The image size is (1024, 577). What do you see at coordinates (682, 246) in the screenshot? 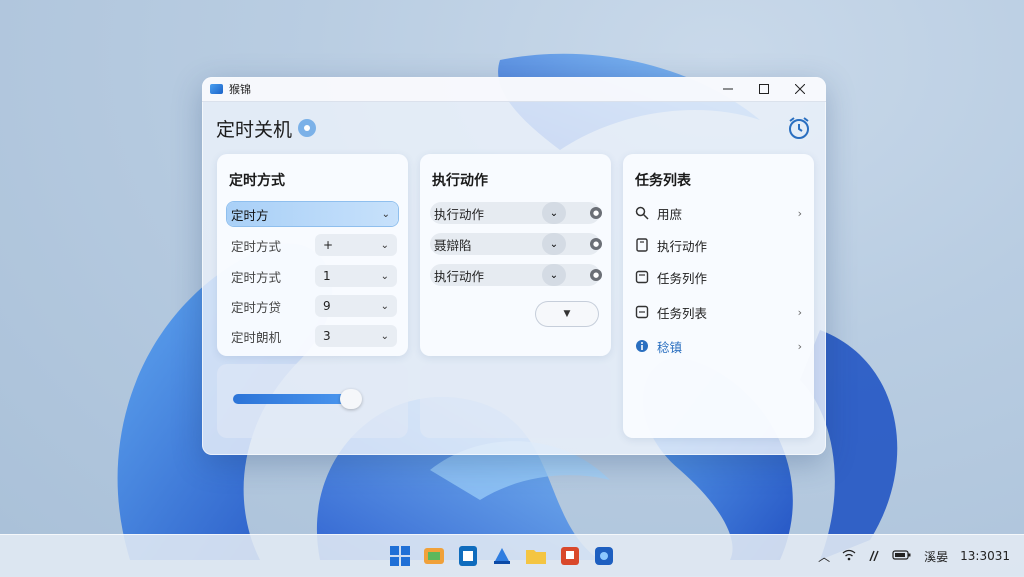
I see `task-item-label: 执行动作` at bounding box center [682, 246].